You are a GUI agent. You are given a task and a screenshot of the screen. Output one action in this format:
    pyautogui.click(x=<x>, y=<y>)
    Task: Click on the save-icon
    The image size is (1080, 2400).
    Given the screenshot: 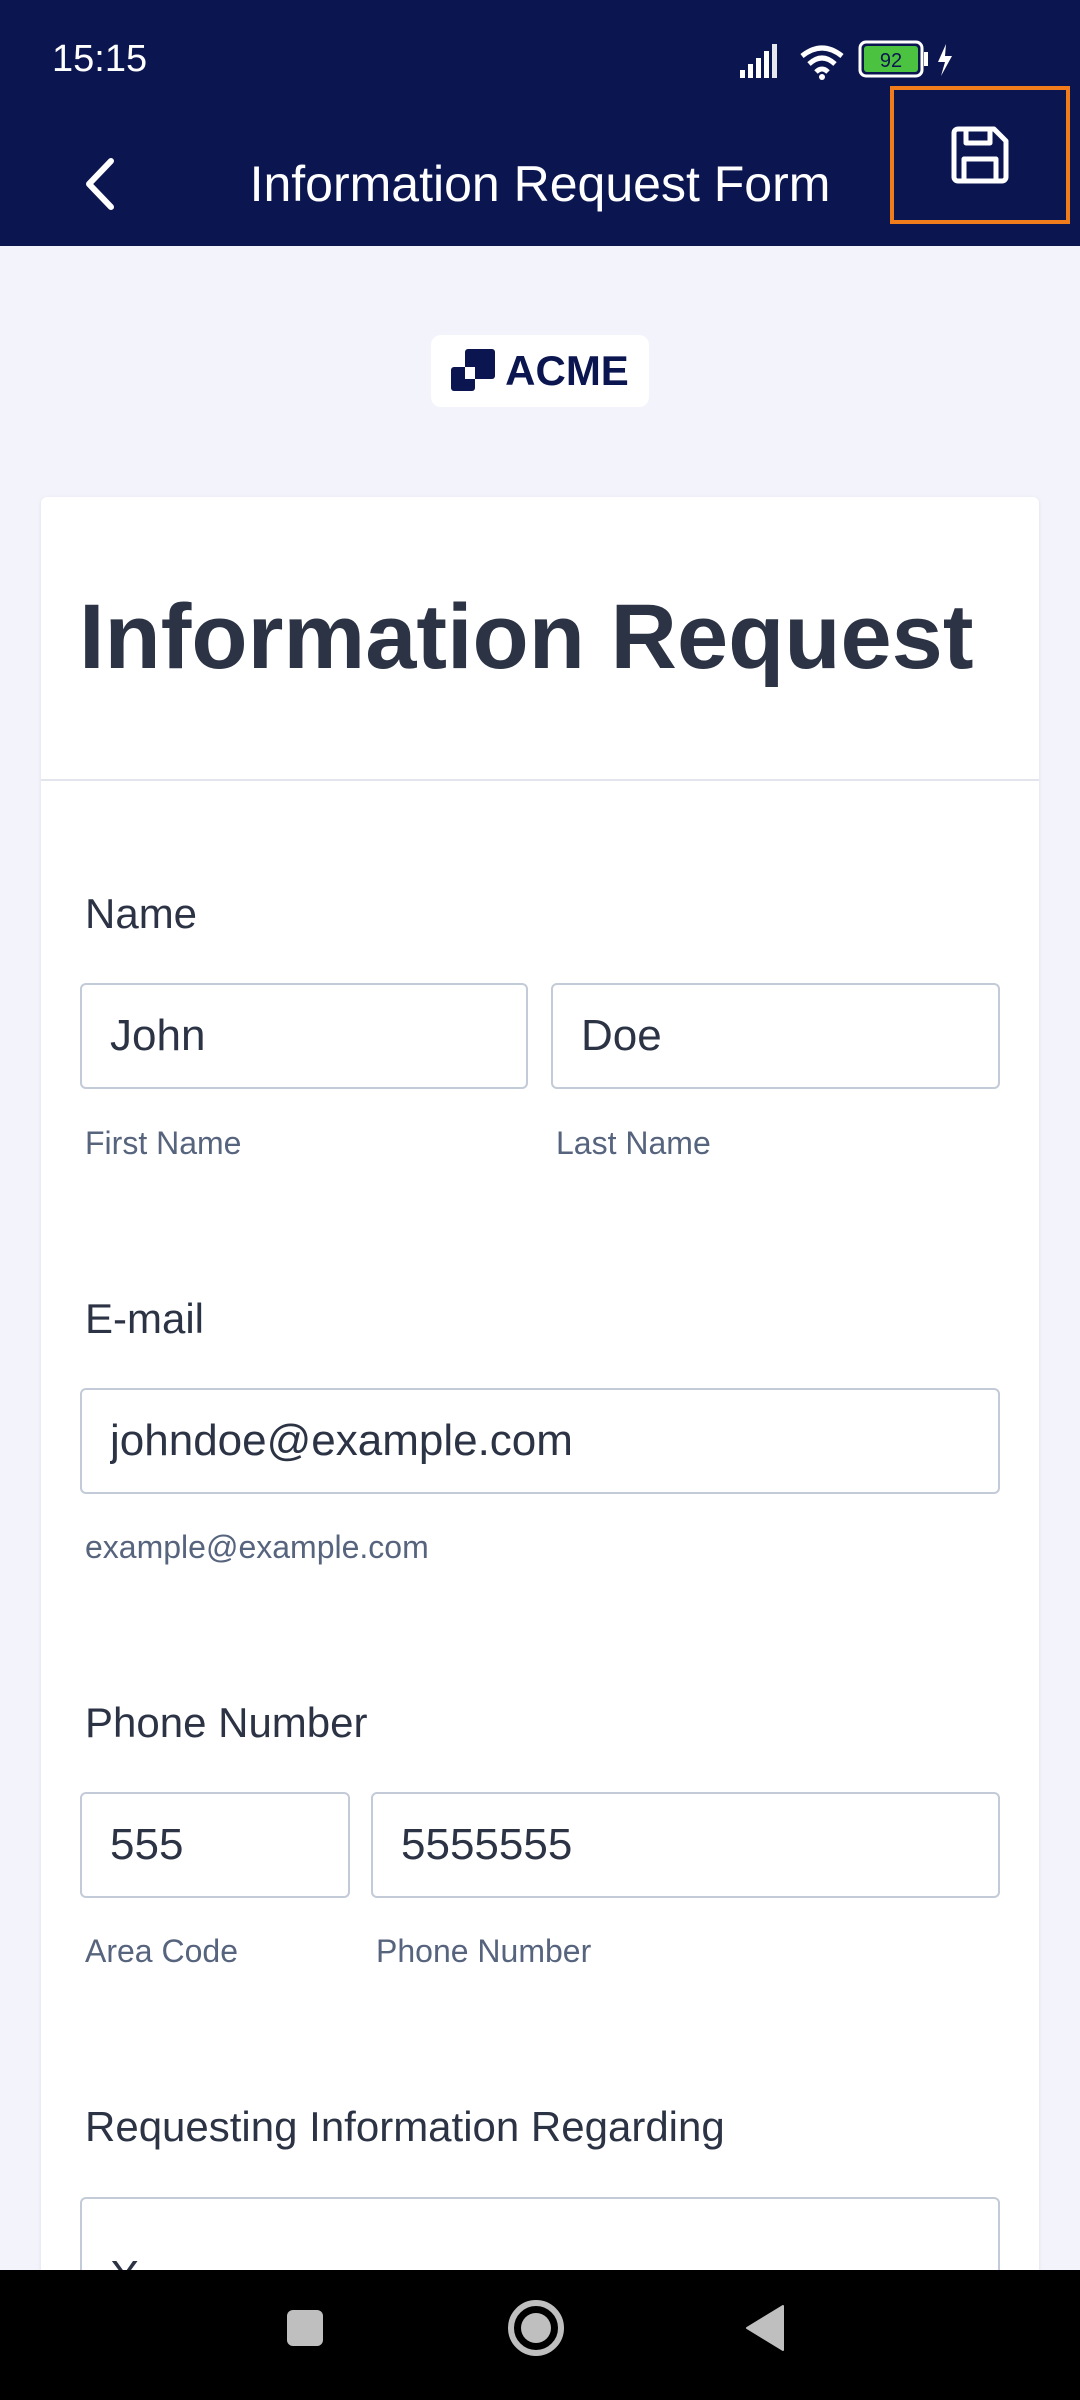 What is the action you would take?
    pyautogui.click(x=980, y=155)
    